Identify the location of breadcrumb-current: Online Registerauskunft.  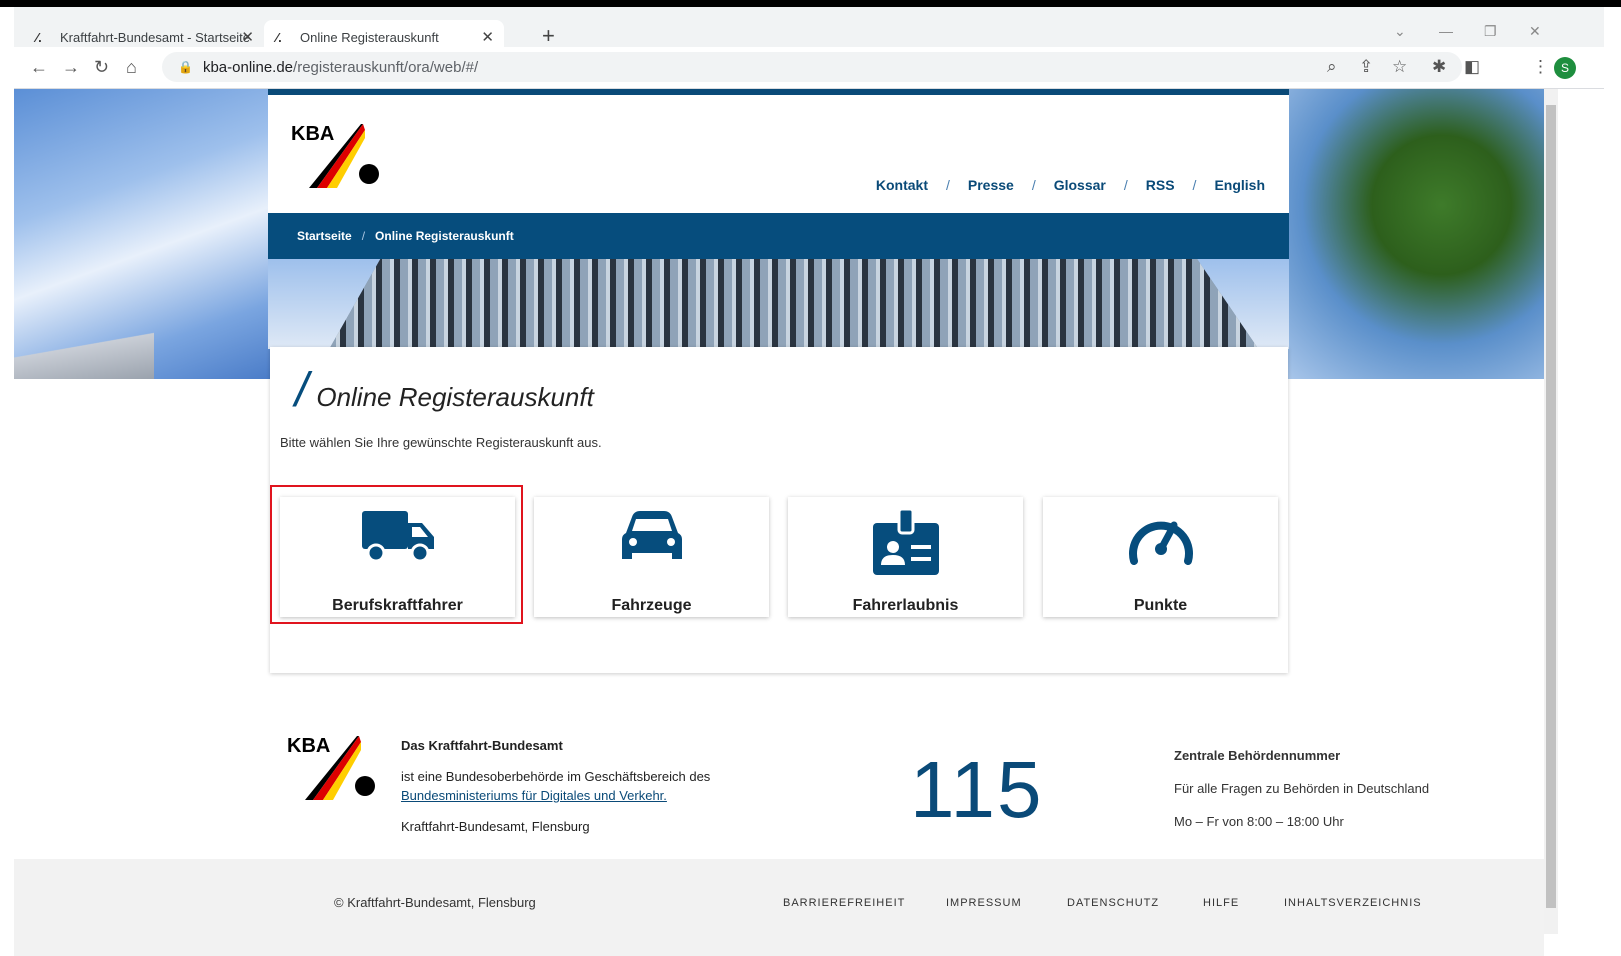
(444, 236).